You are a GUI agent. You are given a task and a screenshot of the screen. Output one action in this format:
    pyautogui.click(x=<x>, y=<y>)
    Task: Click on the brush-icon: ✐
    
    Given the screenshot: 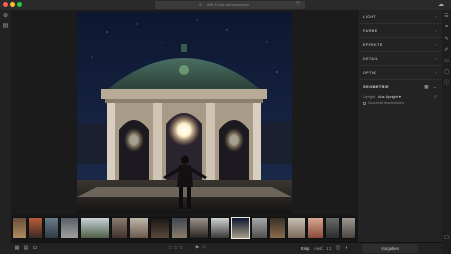 What is the action you would take?
    pyautogui.click(x=446, y=50)
    